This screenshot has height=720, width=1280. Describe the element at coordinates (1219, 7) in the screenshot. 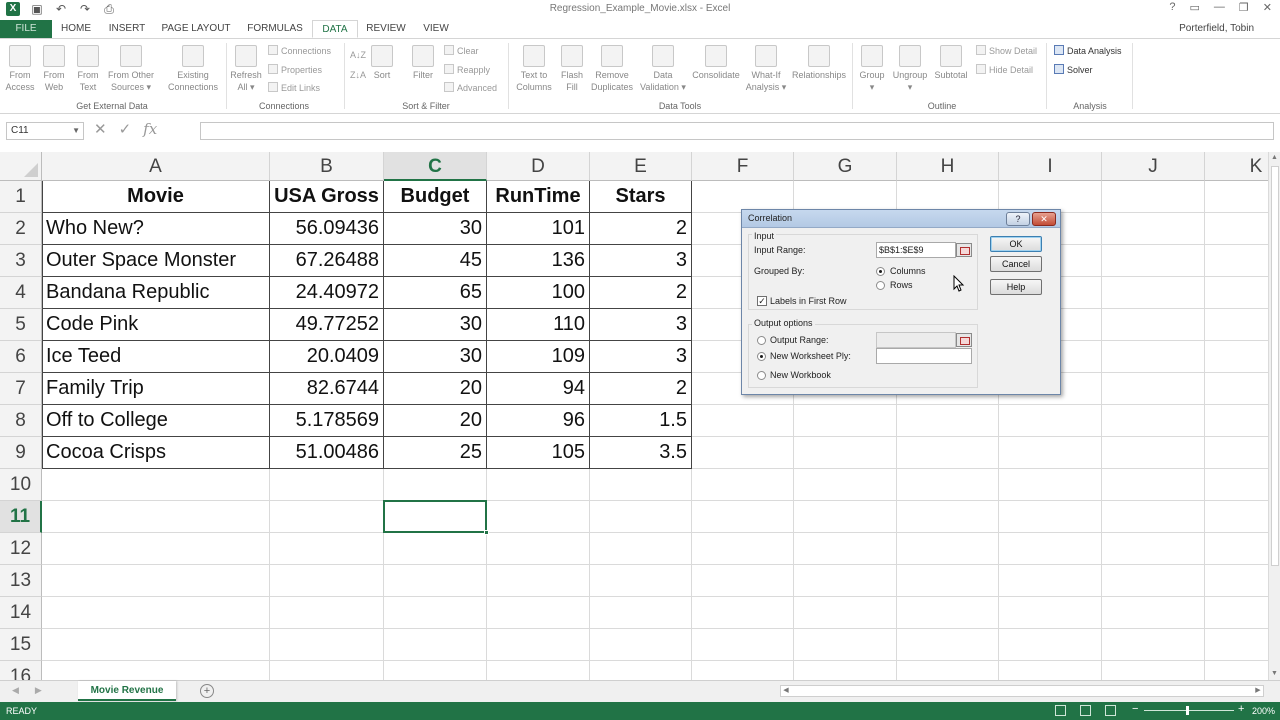

I see `minimize-icon: —` at that location.